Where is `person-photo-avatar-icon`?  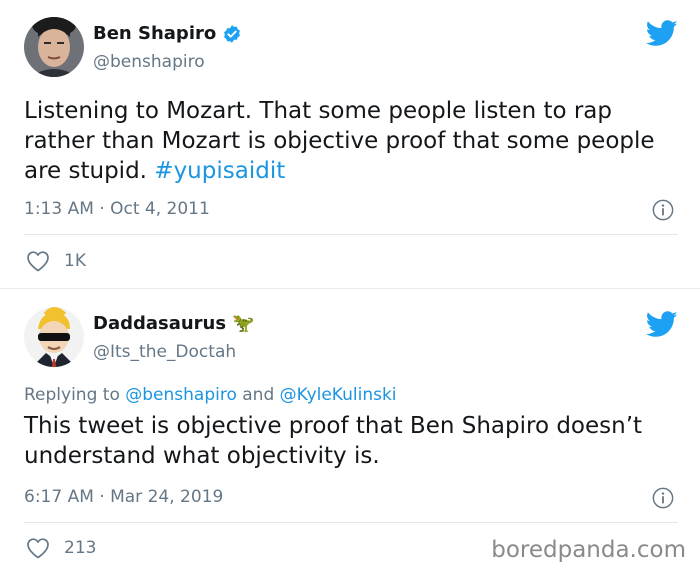
person-photo-avatar-icon is located at coordinates (54, 47).